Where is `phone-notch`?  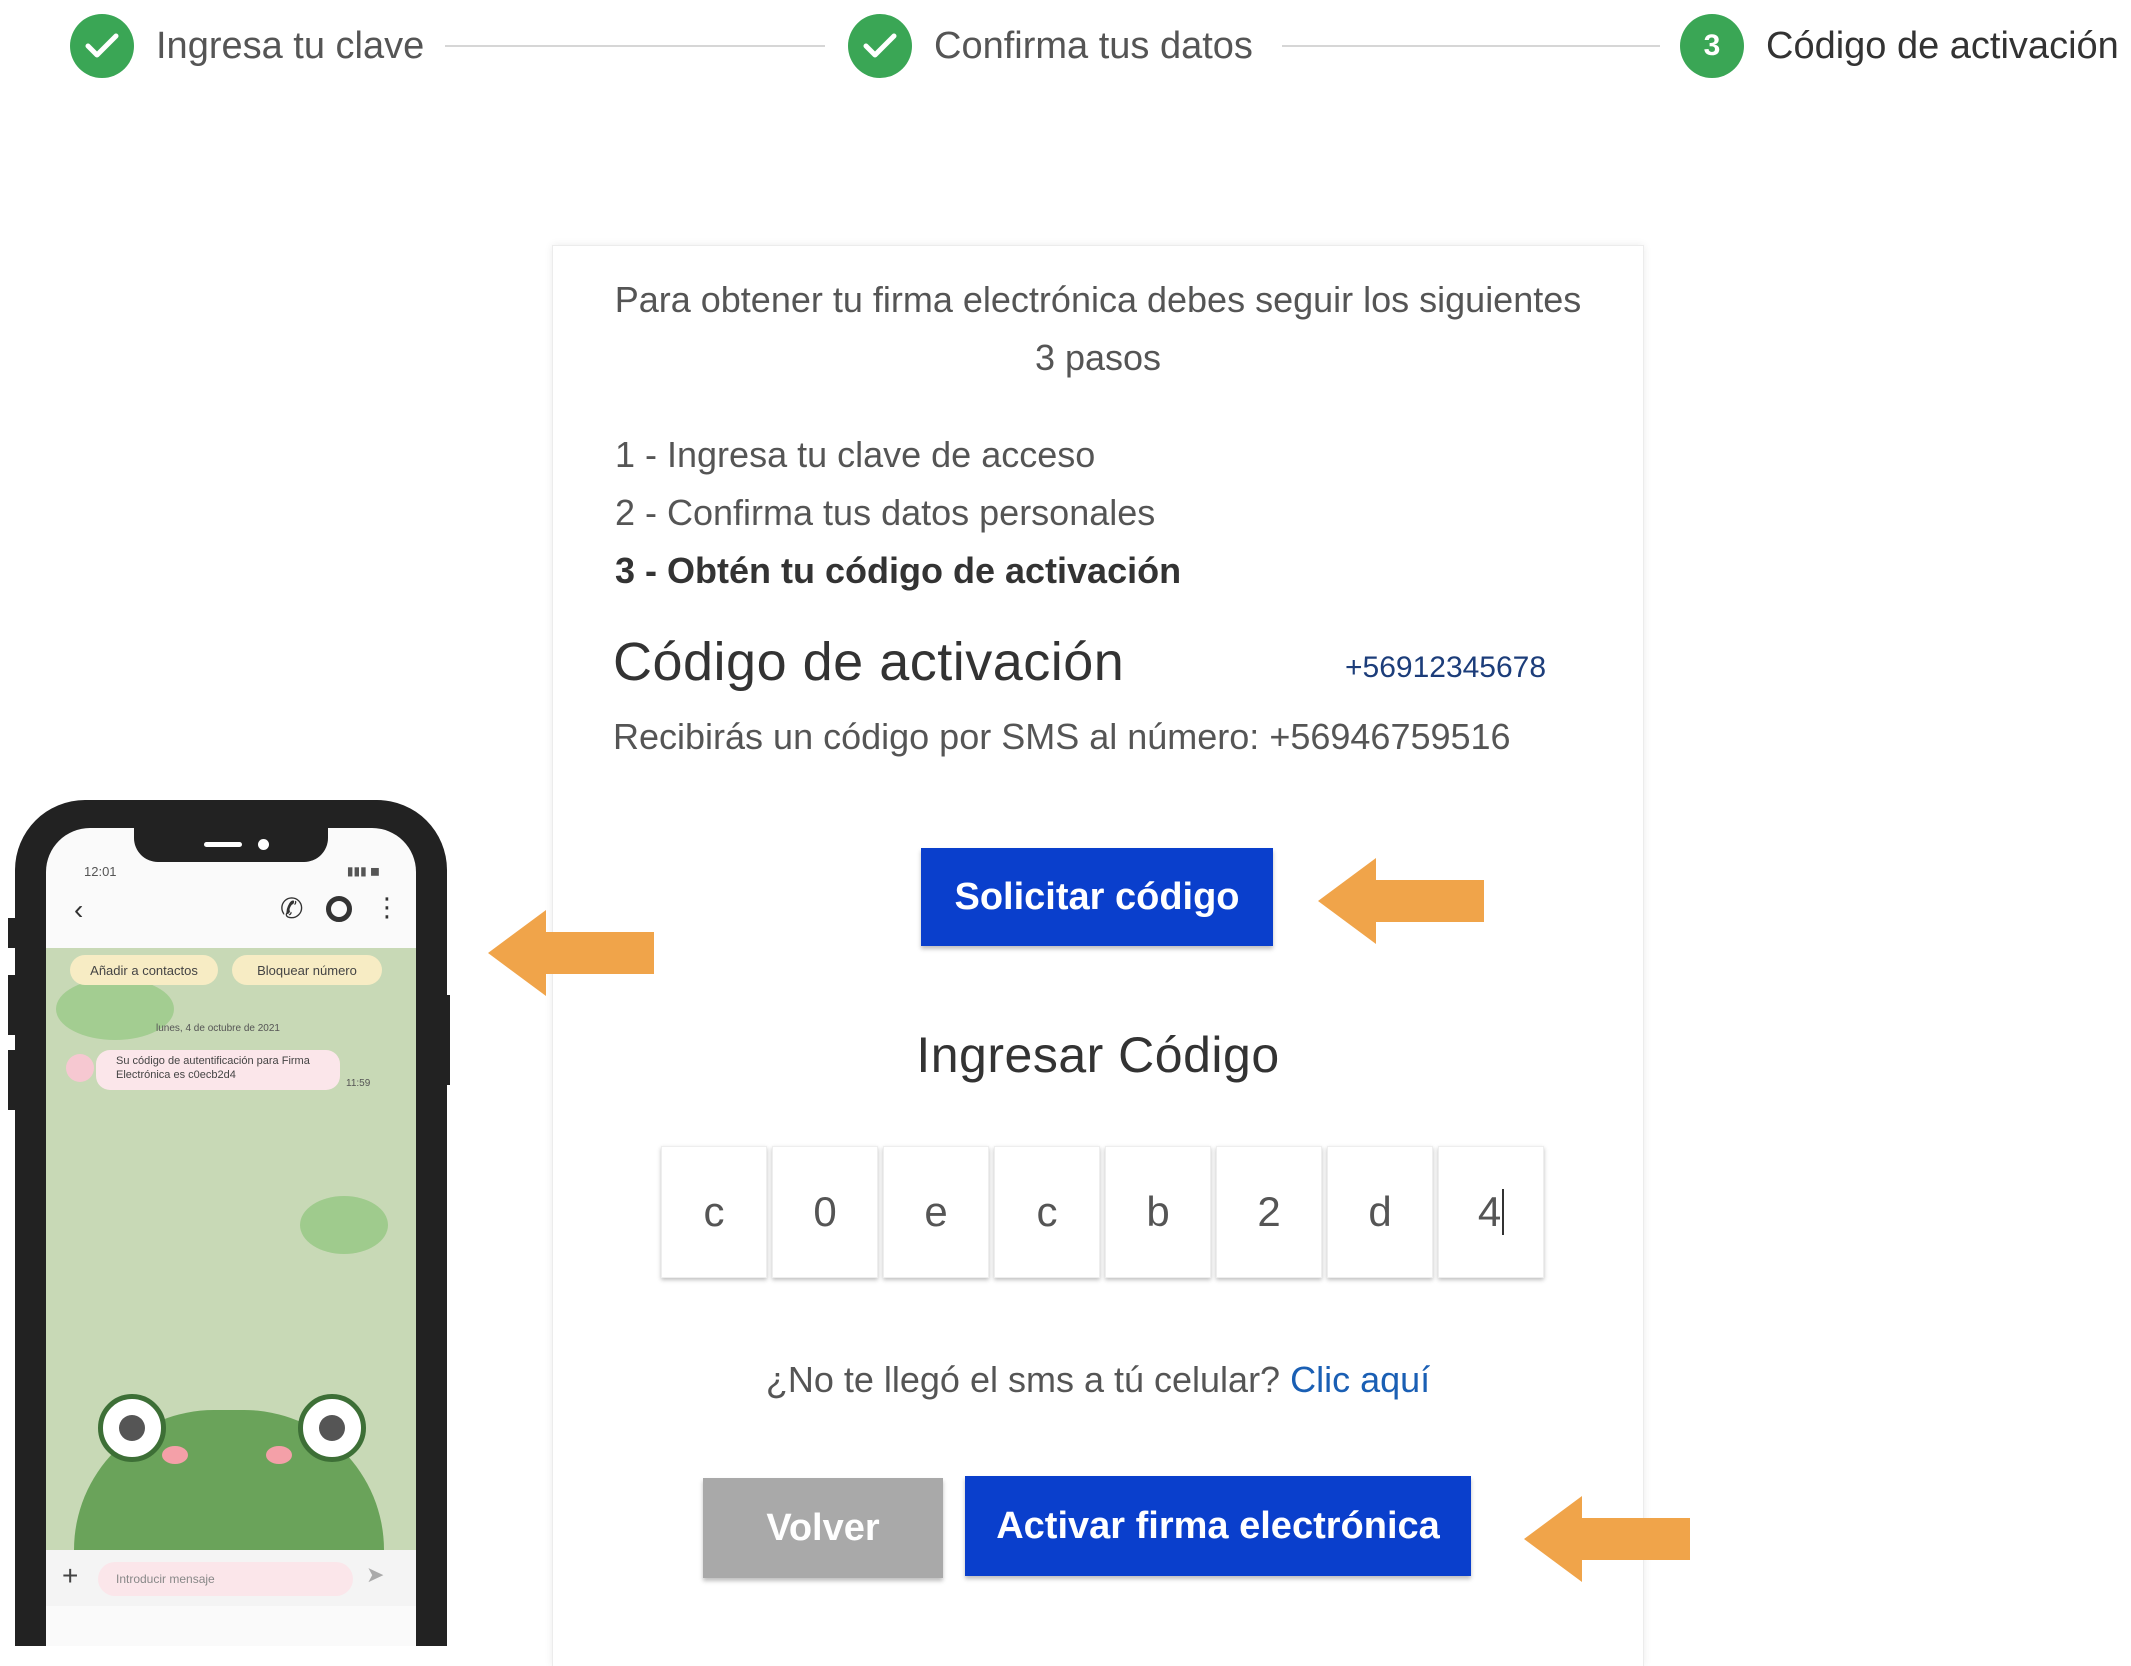
phone-notch is located at coordinates (231, 845).